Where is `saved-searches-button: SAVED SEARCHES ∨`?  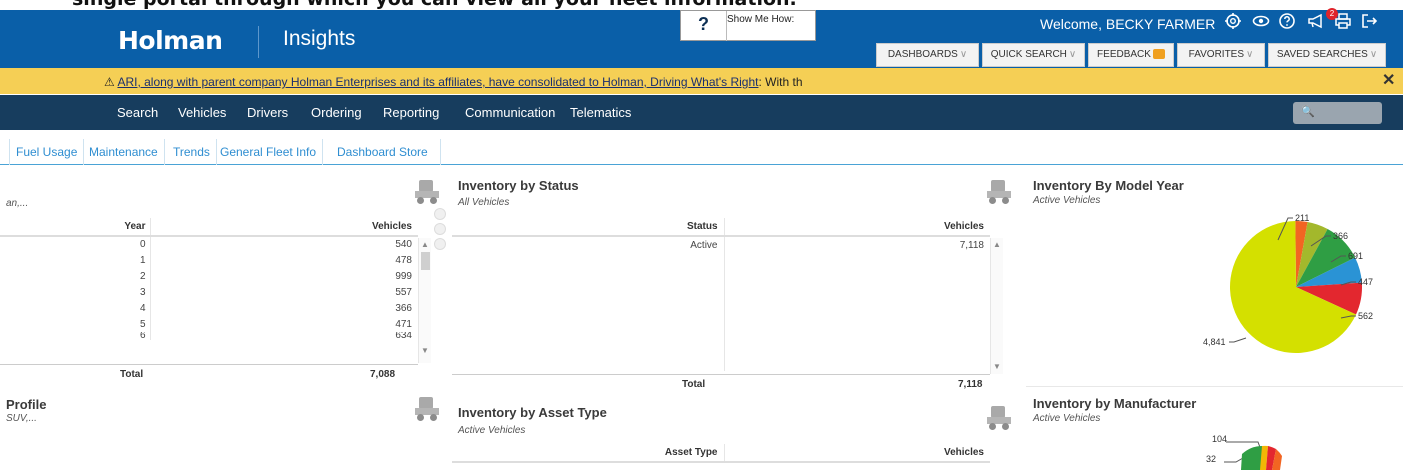 saved-searches-button: SAVED SEARCHES ∨ is located at coordinates (1327, 55).